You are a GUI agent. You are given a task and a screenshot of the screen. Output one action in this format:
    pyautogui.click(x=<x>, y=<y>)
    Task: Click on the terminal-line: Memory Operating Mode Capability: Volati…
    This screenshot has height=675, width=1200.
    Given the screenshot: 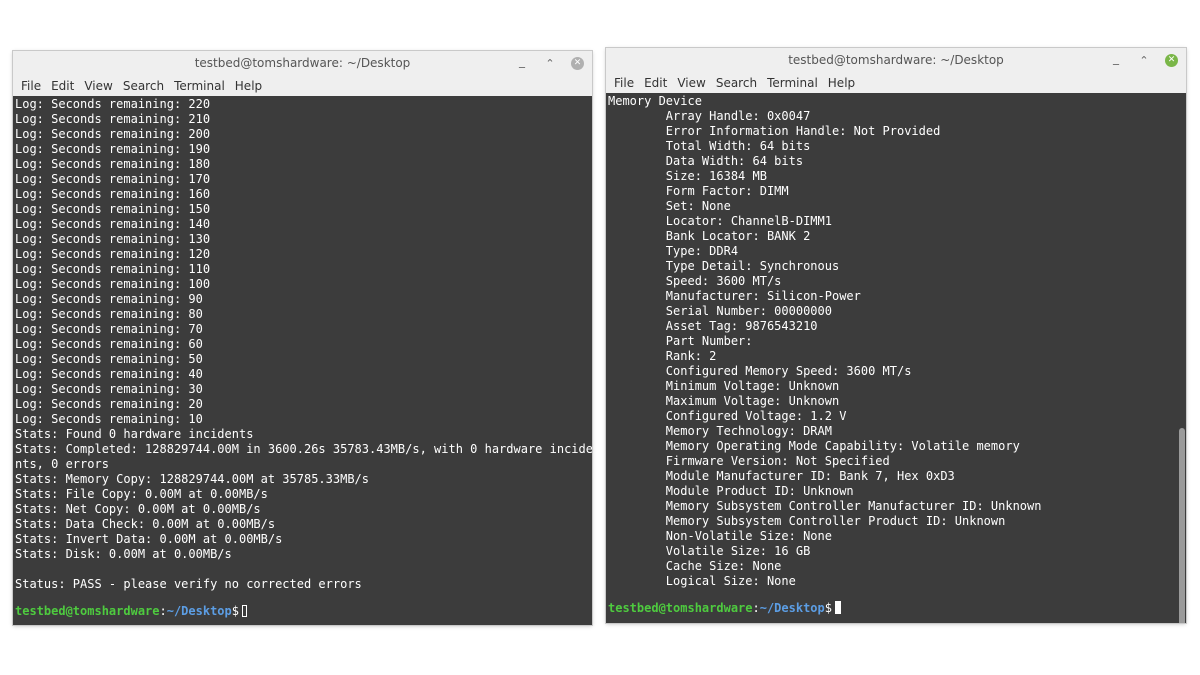 What is the action you would take?
    pyautogui.click(x=814, y=446)
    